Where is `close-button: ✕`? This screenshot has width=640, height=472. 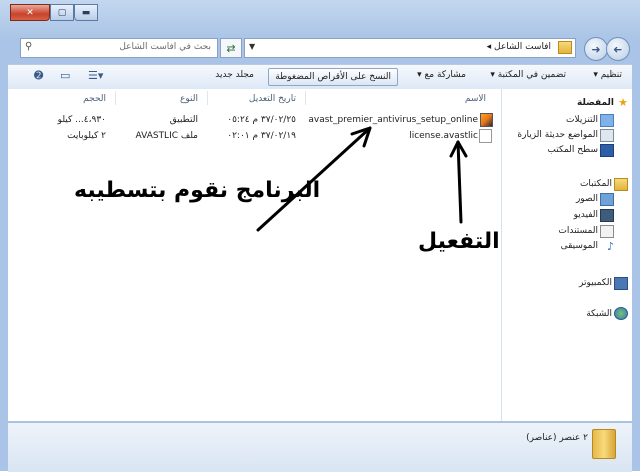 close-button: ✕ is located at coordinates (30, 12).